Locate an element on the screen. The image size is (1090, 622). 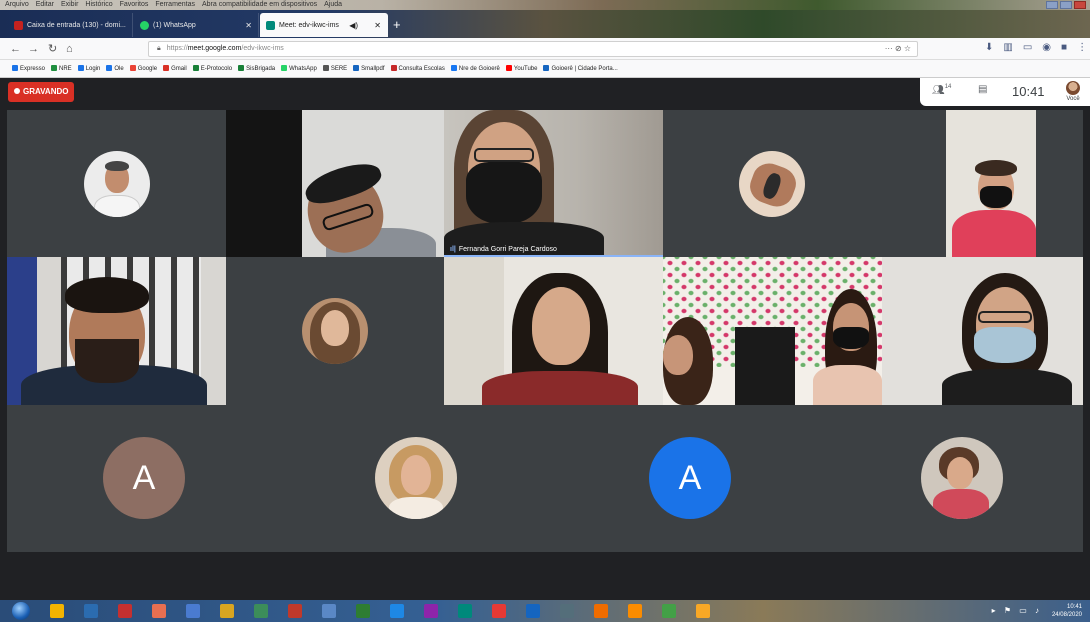
menu-ferramentas: Ferramentas is located at coordinates (175, 4).